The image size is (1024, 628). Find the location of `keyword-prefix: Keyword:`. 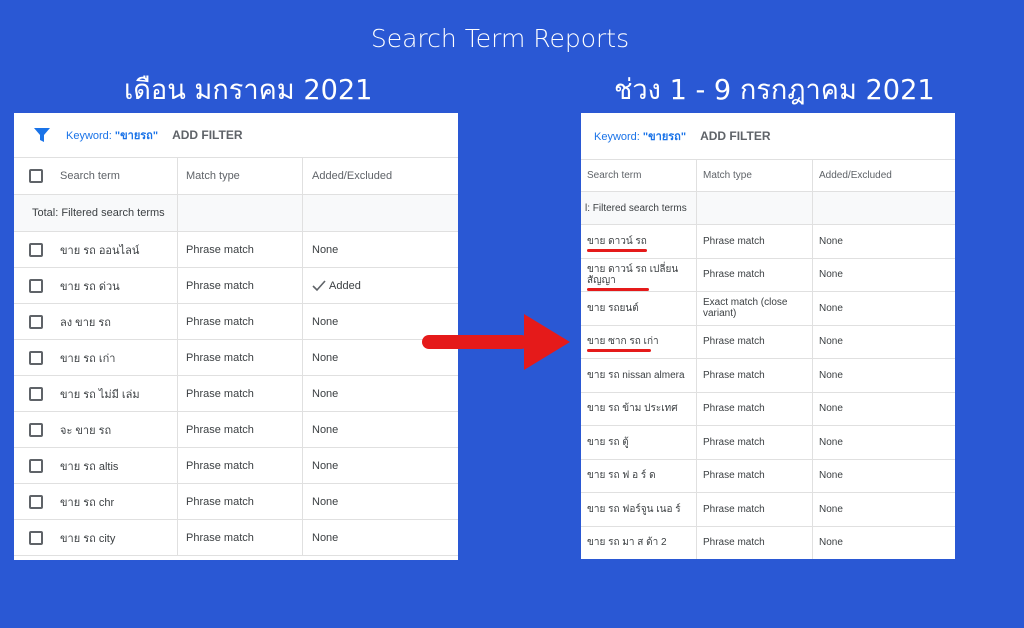

keyword-prefix: Keyword: is located at coordinates (90, 136).